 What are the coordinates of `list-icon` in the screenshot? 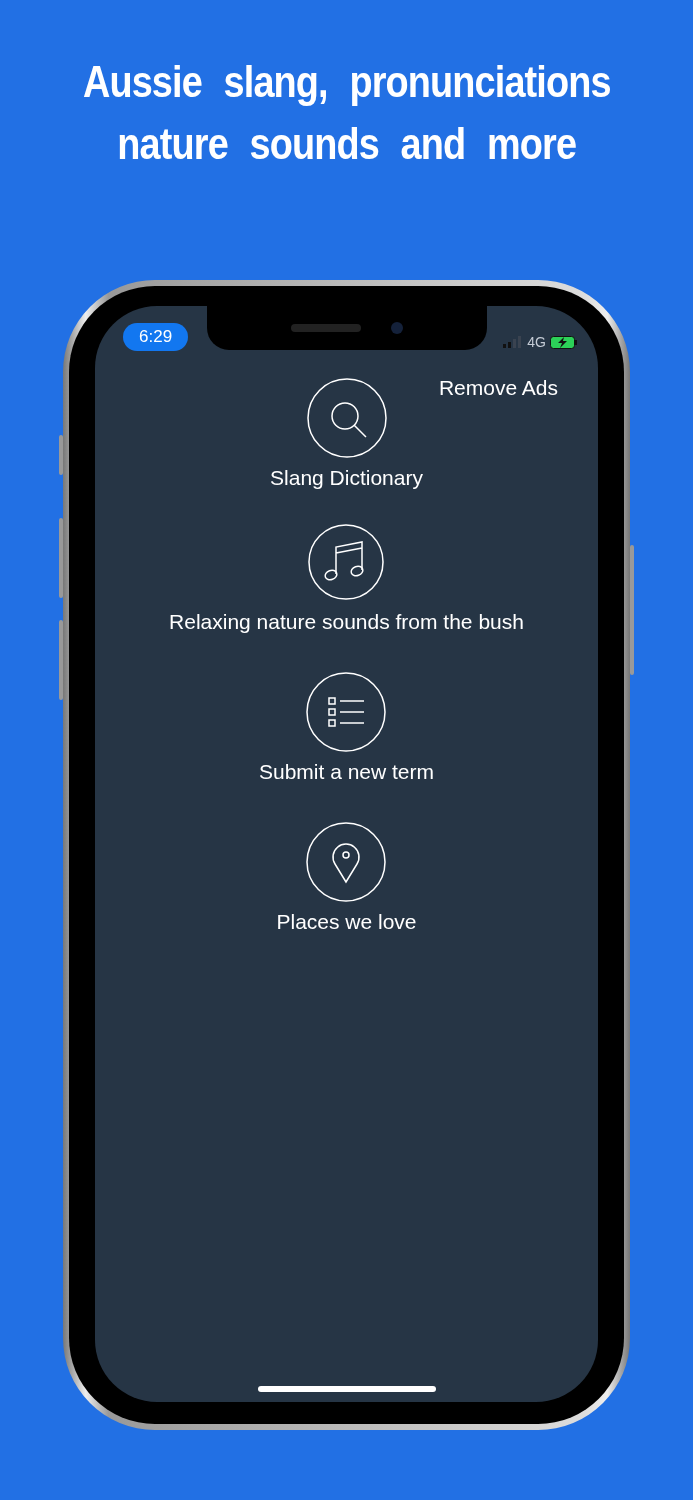 It's located at (346, 712).